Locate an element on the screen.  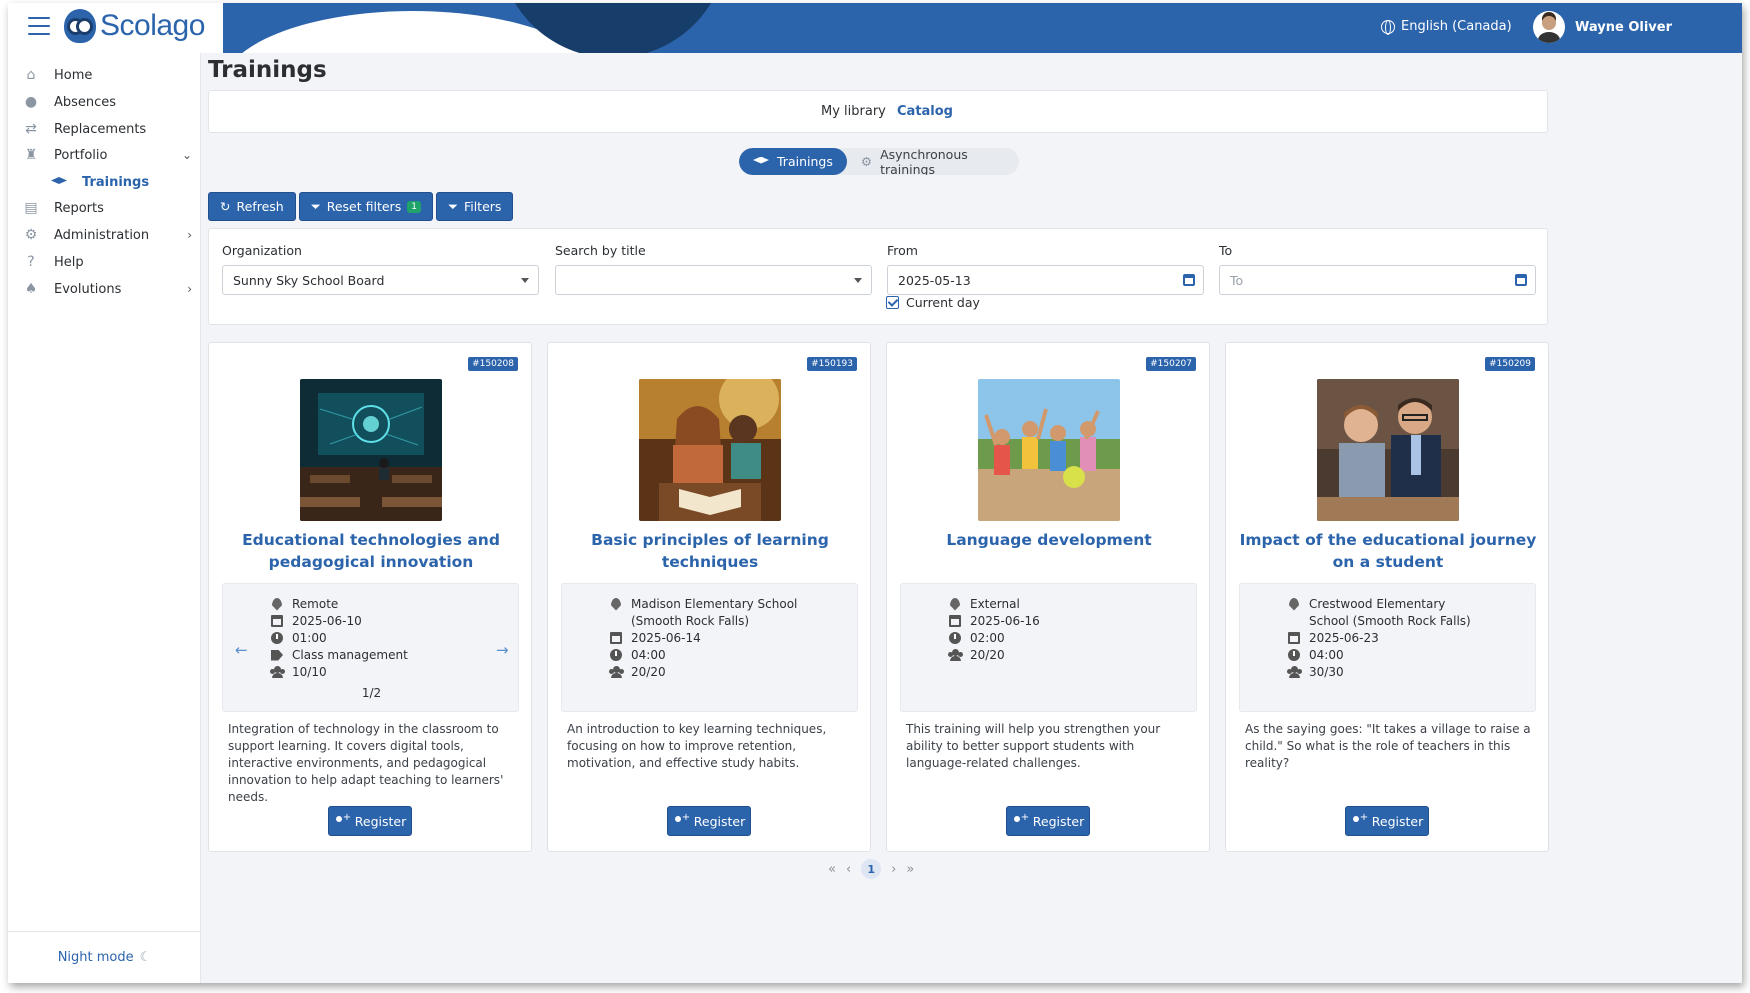
tab-catalog: Catalog is located at coordinates (925, 111).